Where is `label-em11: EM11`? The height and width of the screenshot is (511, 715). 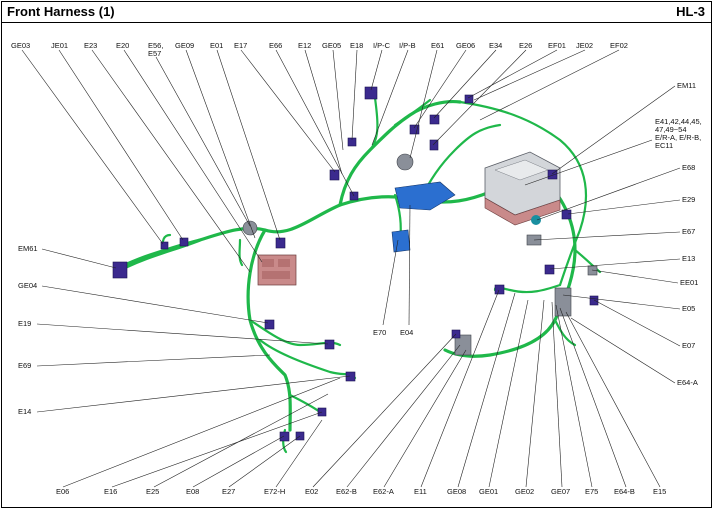 label-em11: EM11 is located at coordinates (686, 85).